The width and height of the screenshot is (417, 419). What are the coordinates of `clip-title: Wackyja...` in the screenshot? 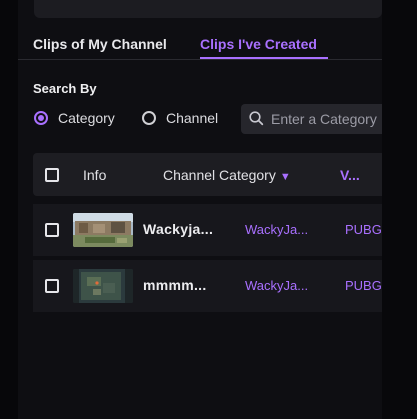 It's located at (178, 229).